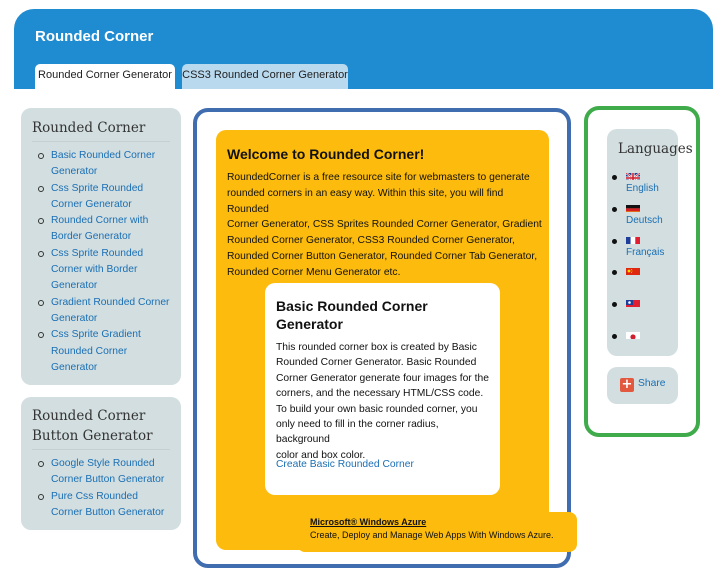 This screenshot has height=568, width=727. I want to click on language-name: Français, so click(645, 253).